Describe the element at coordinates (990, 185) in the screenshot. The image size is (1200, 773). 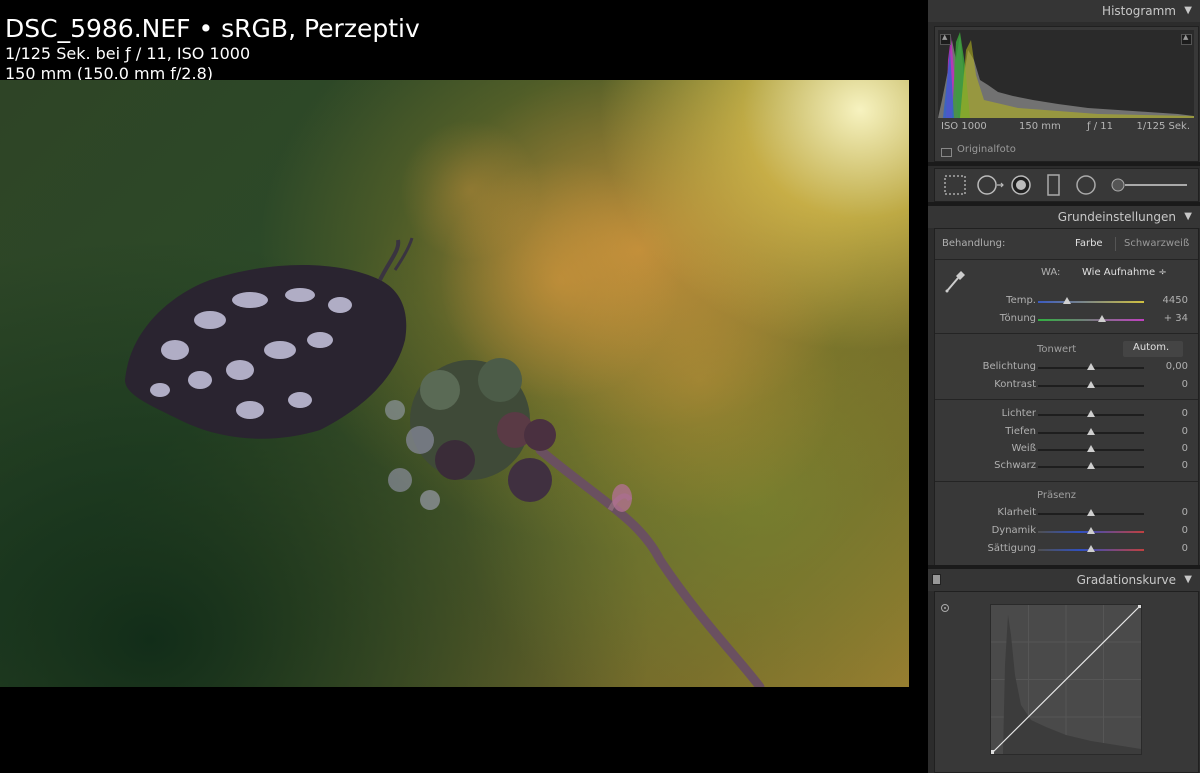
I see `spot-removal-icon` at that location.